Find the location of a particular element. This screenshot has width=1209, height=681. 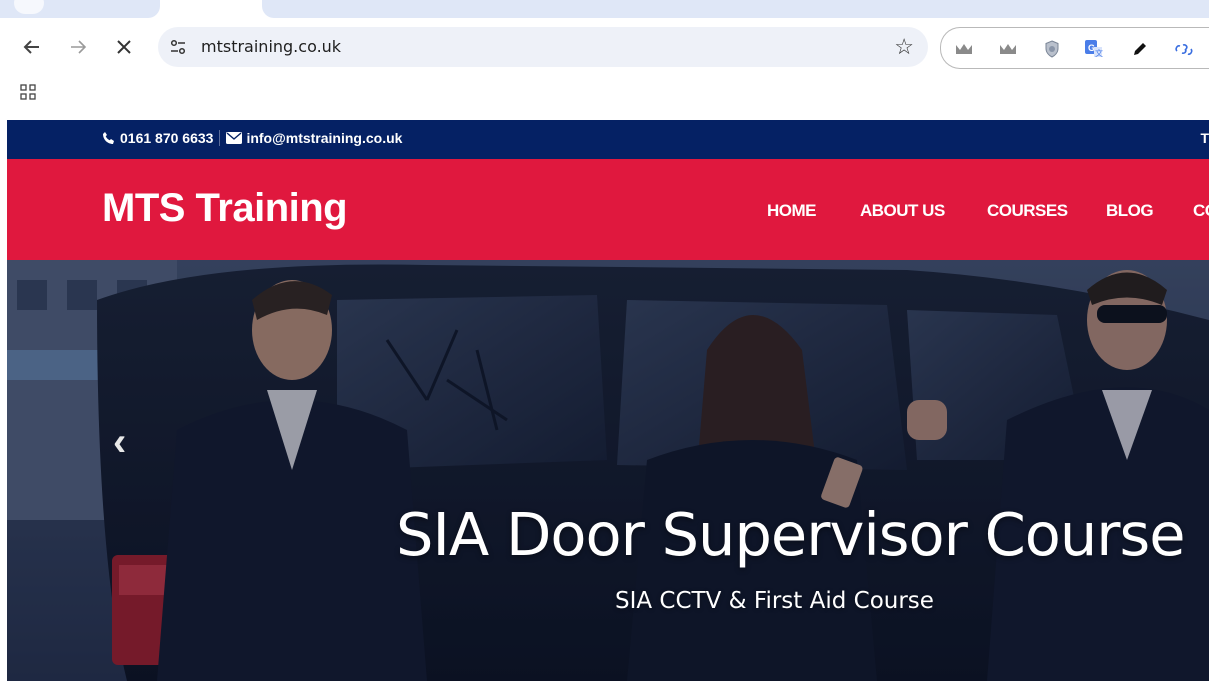

svg-text: G is located at coordinates (1091, 48).